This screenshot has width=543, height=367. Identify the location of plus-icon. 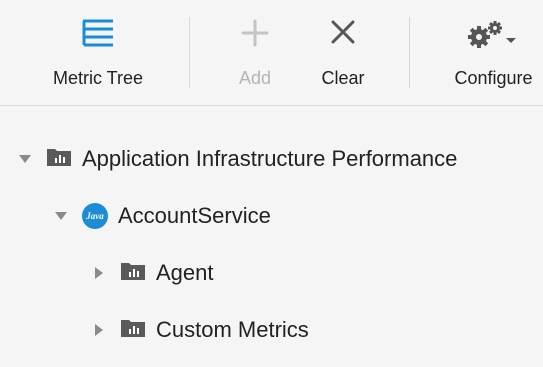
(255, 35).